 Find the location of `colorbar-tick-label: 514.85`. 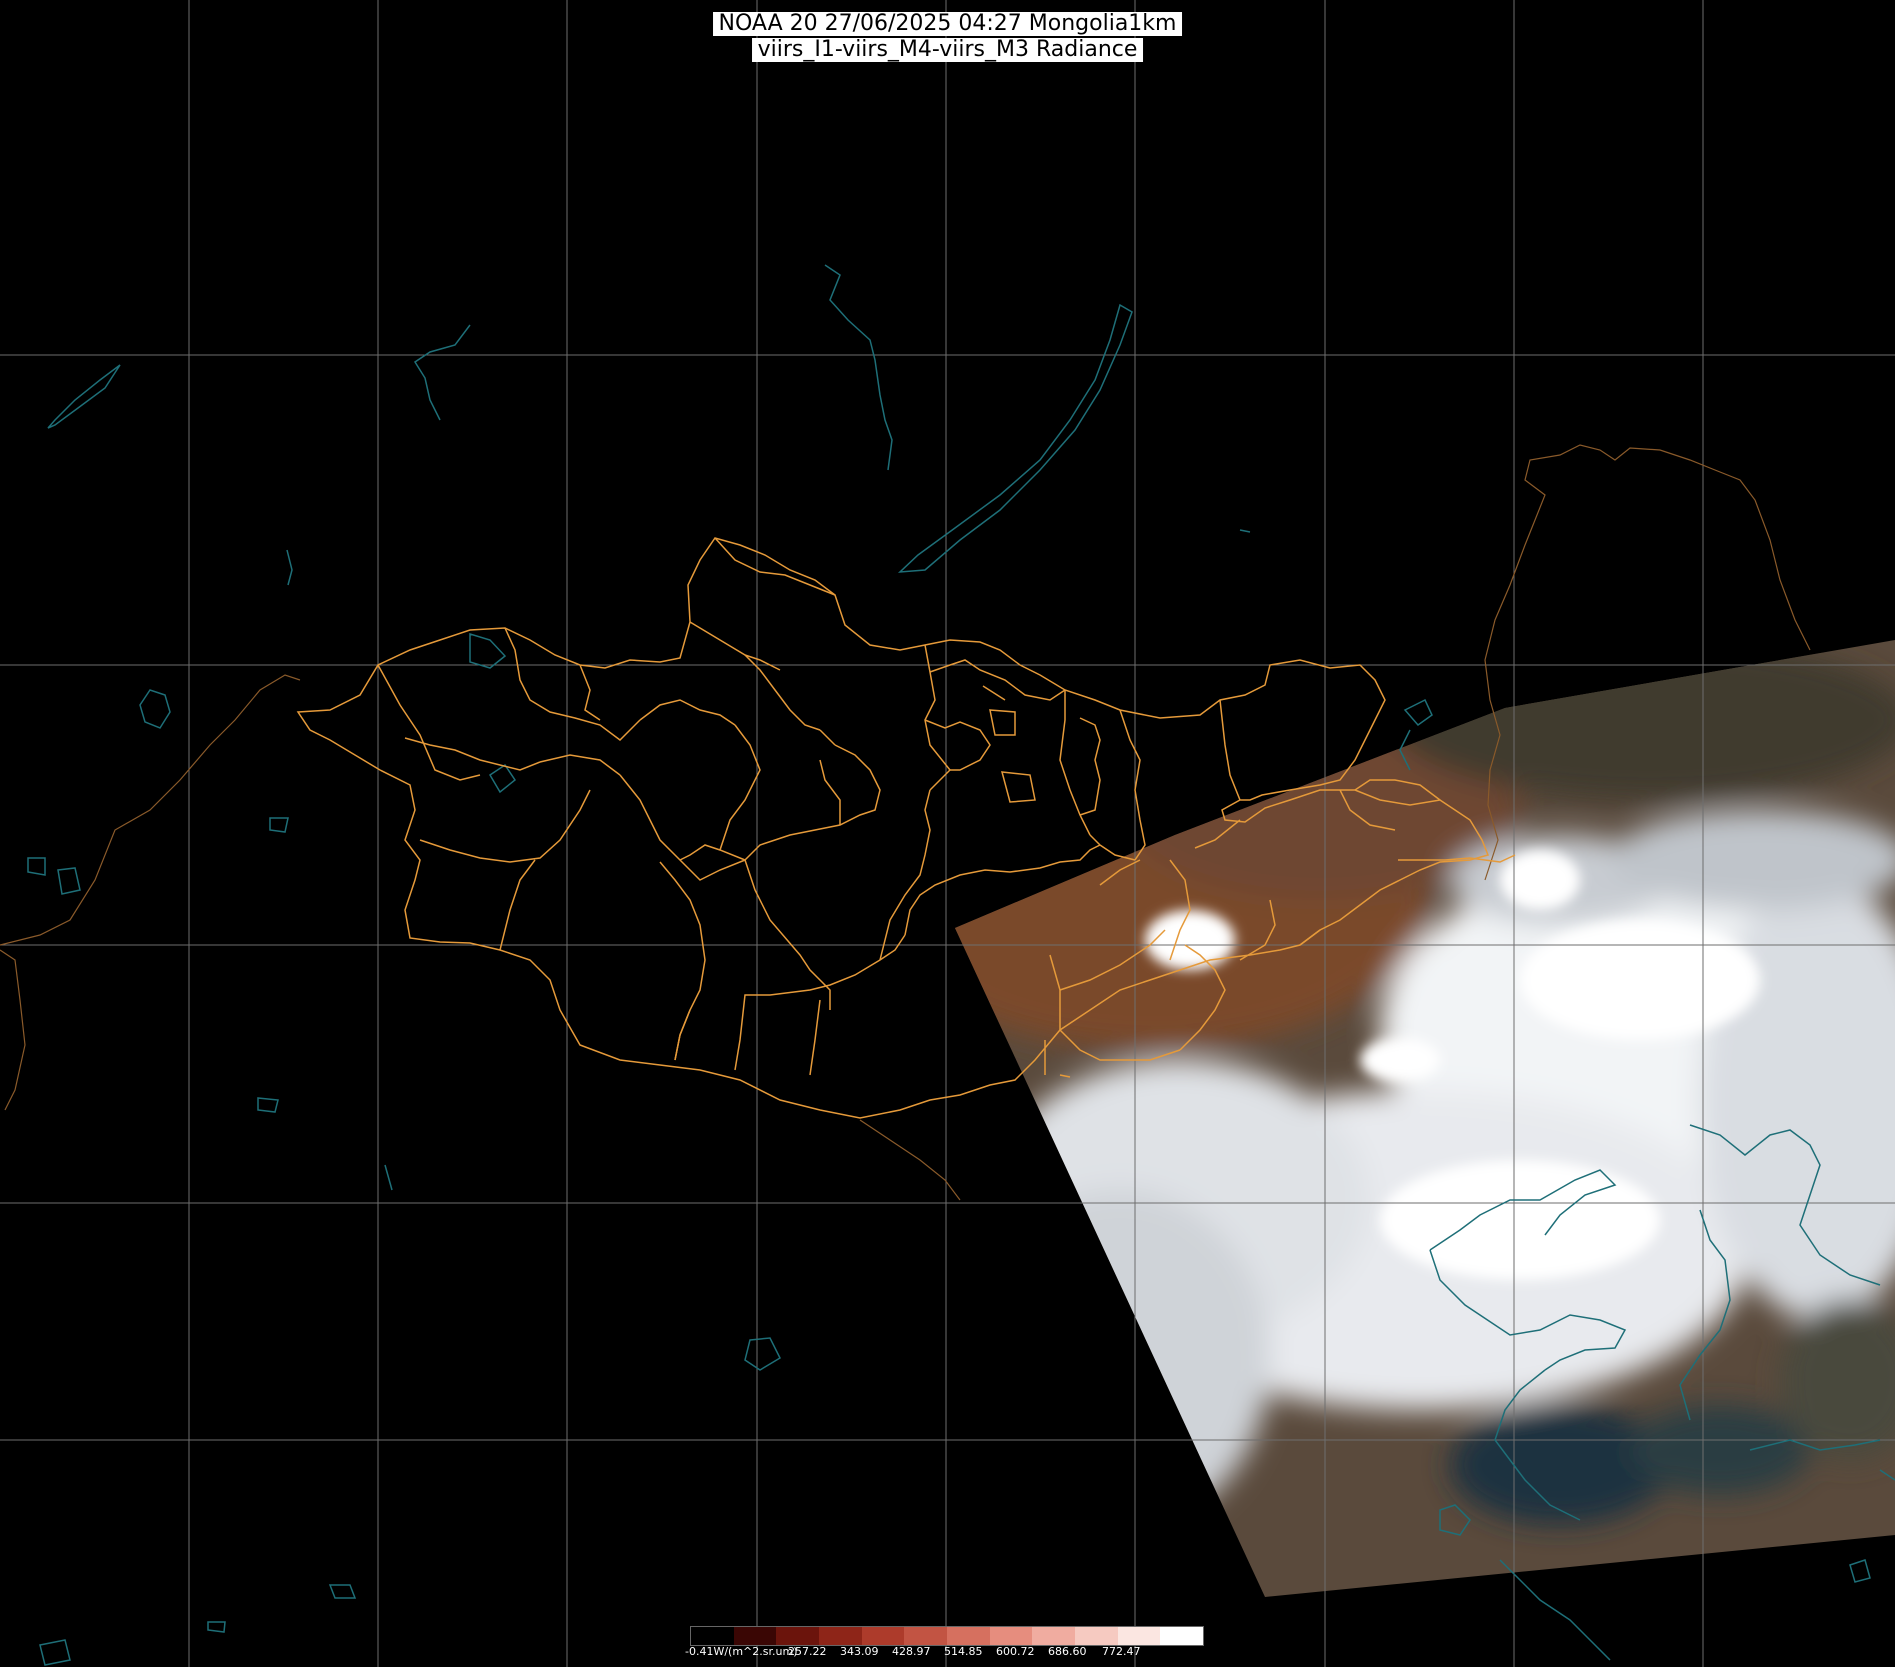

colorbar-tick-label: 514.85 is located at coordinates (963, 1651).